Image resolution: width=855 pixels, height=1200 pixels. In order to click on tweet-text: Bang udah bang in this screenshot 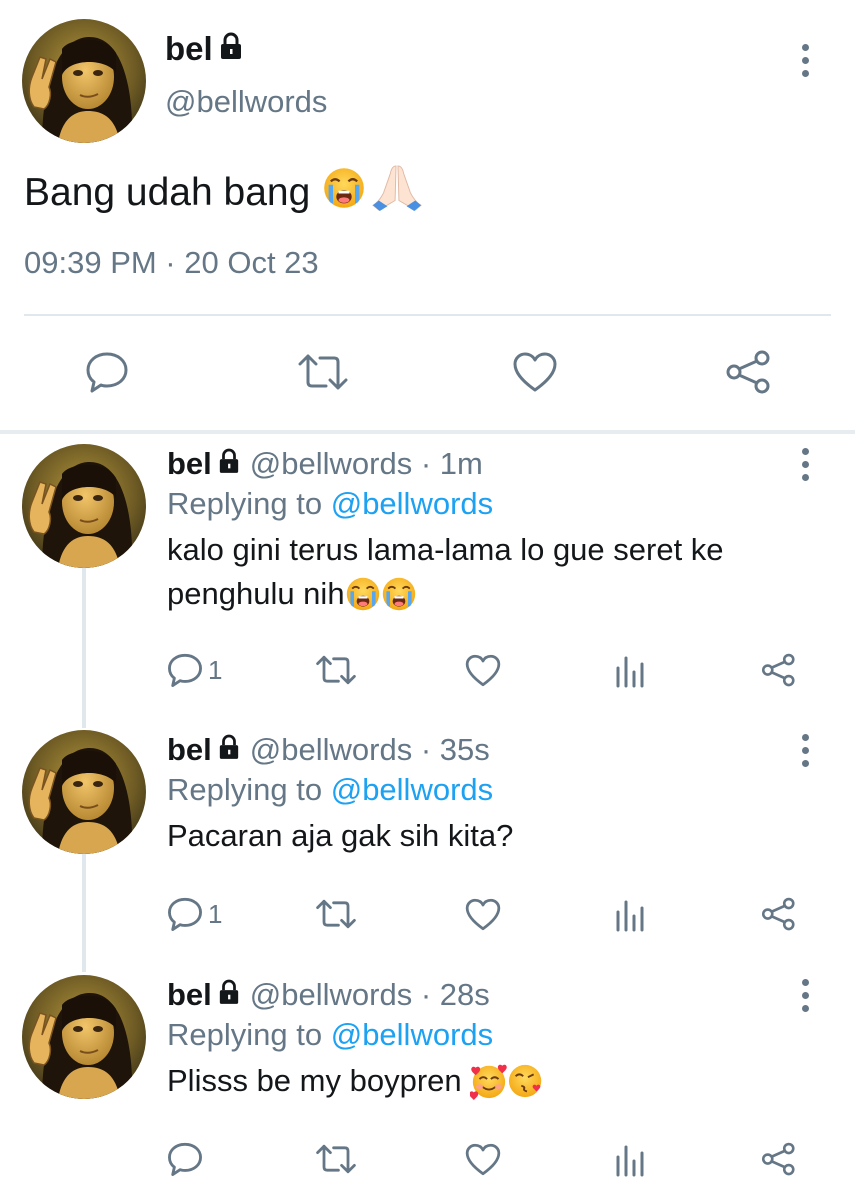, I will do `click(167, 192)`.